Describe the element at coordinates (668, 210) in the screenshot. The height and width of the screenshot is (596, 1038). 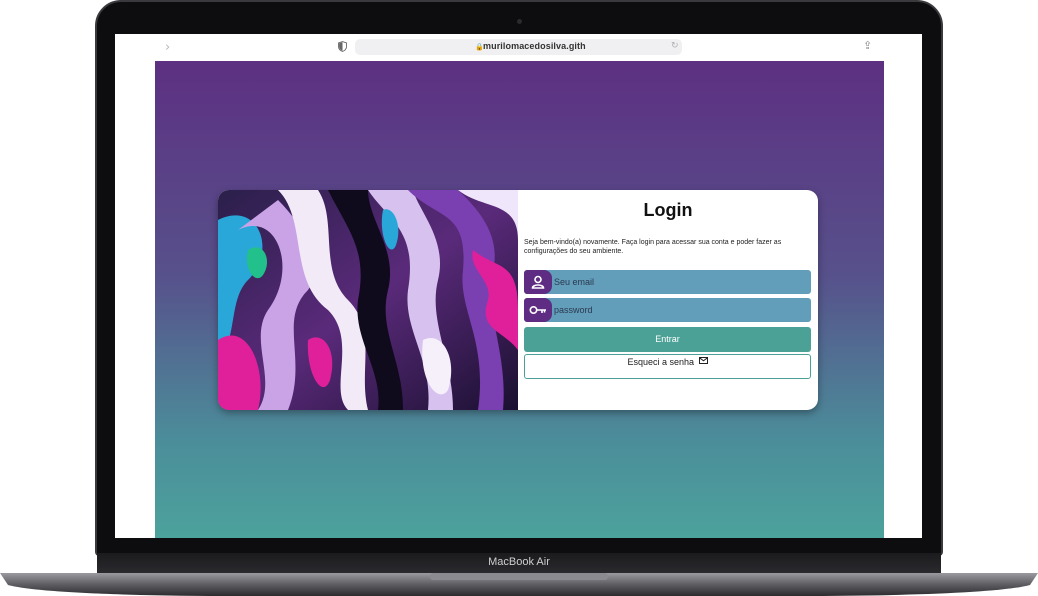
I see `page-title: Login` at that location.